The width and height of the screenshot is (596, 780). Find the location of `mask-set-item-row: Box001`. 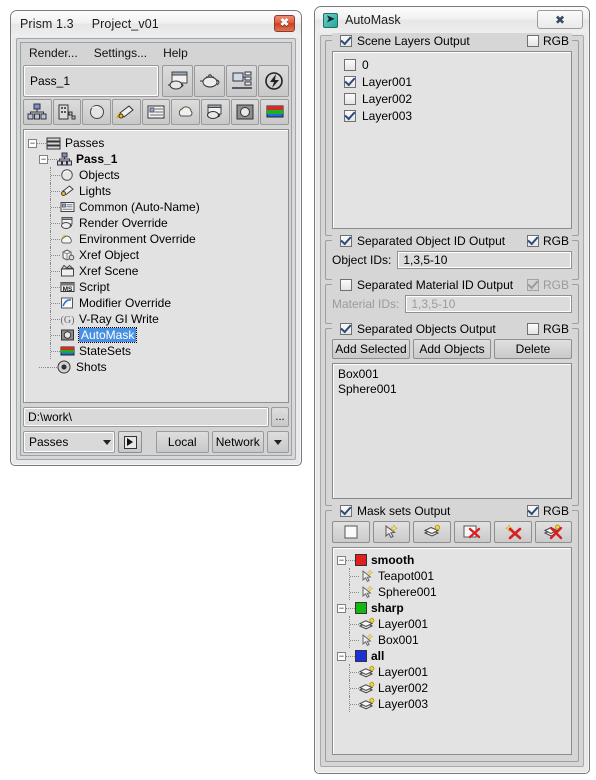

mask-set-item-row: Box001 is located at coordinates (452, 640).